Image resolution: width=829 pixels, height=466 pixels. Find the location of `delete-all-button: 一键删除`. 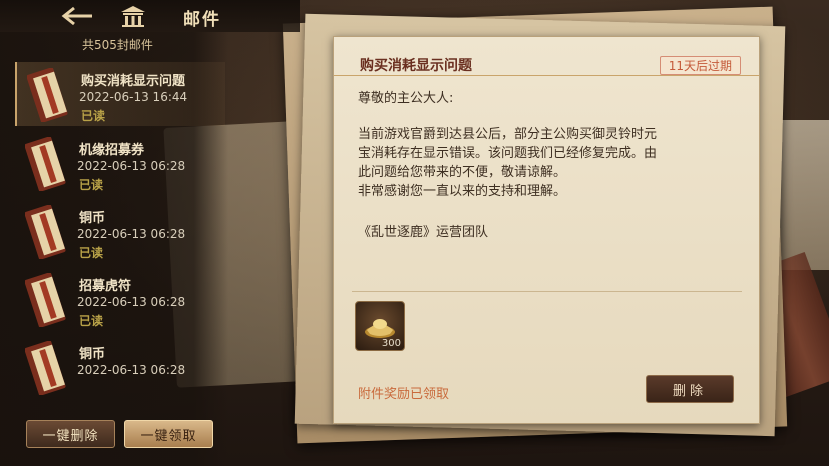

delete-all-button: 一键删除 is located at coordinates (70, 434).